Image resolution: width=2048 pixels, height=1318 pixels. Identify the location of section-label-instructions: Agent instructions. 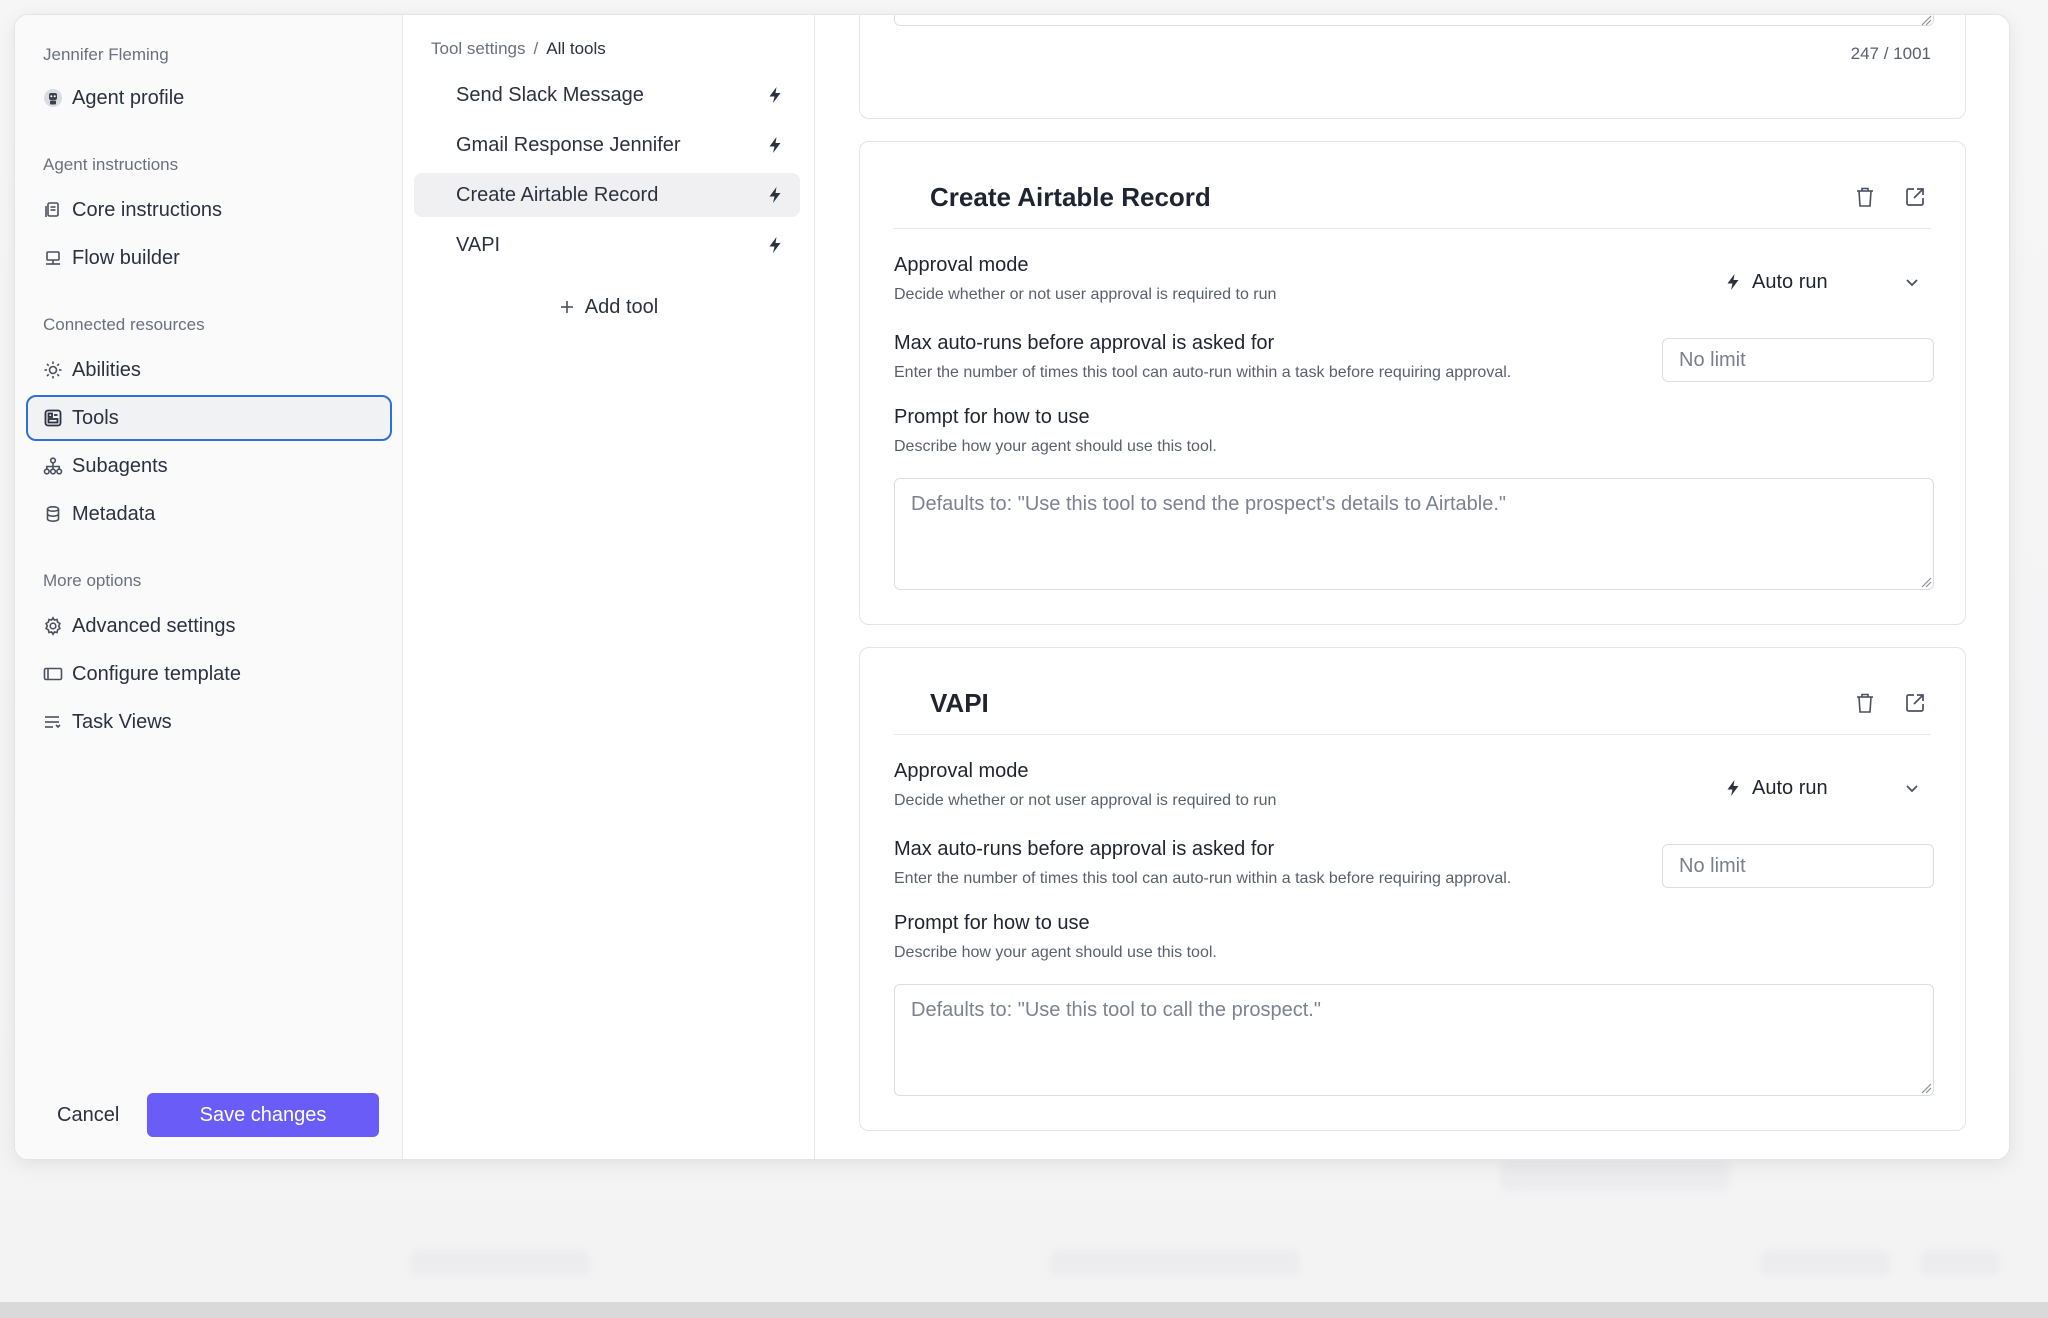
(111, 164).